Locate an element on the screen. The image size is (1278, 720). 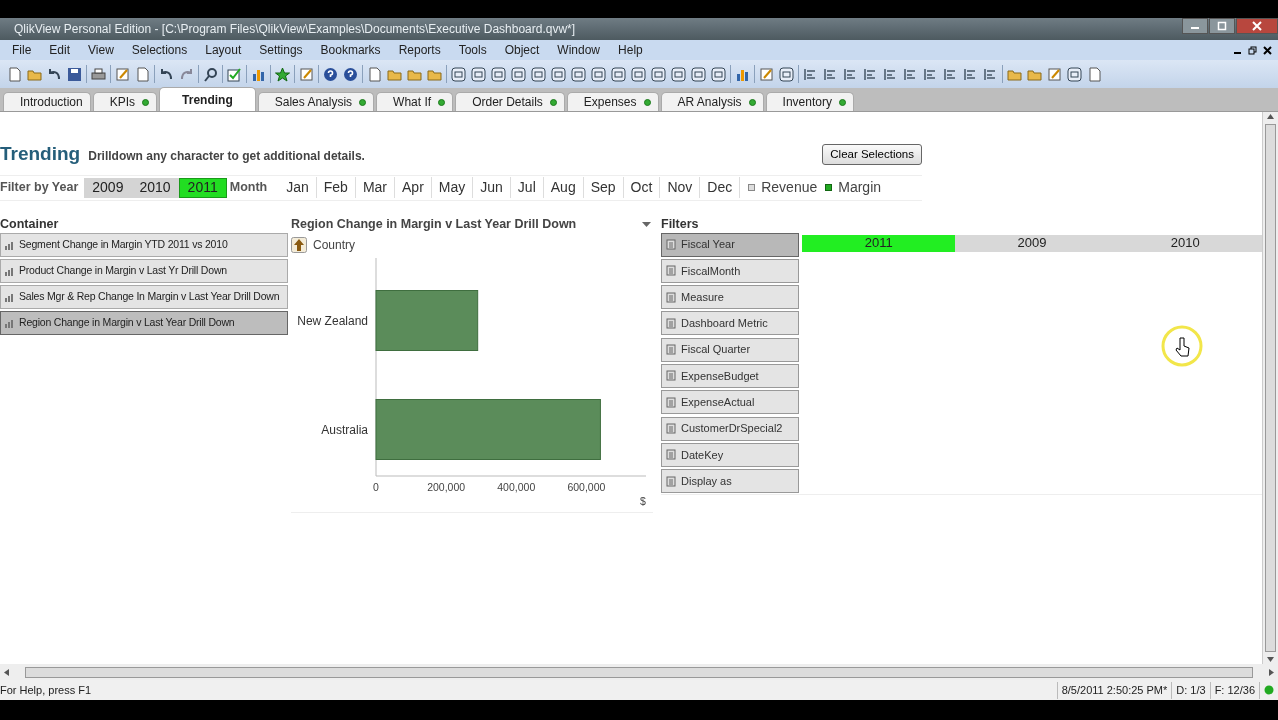
sheet-tab: Sales Analysis is located at coordinates (316, 101).